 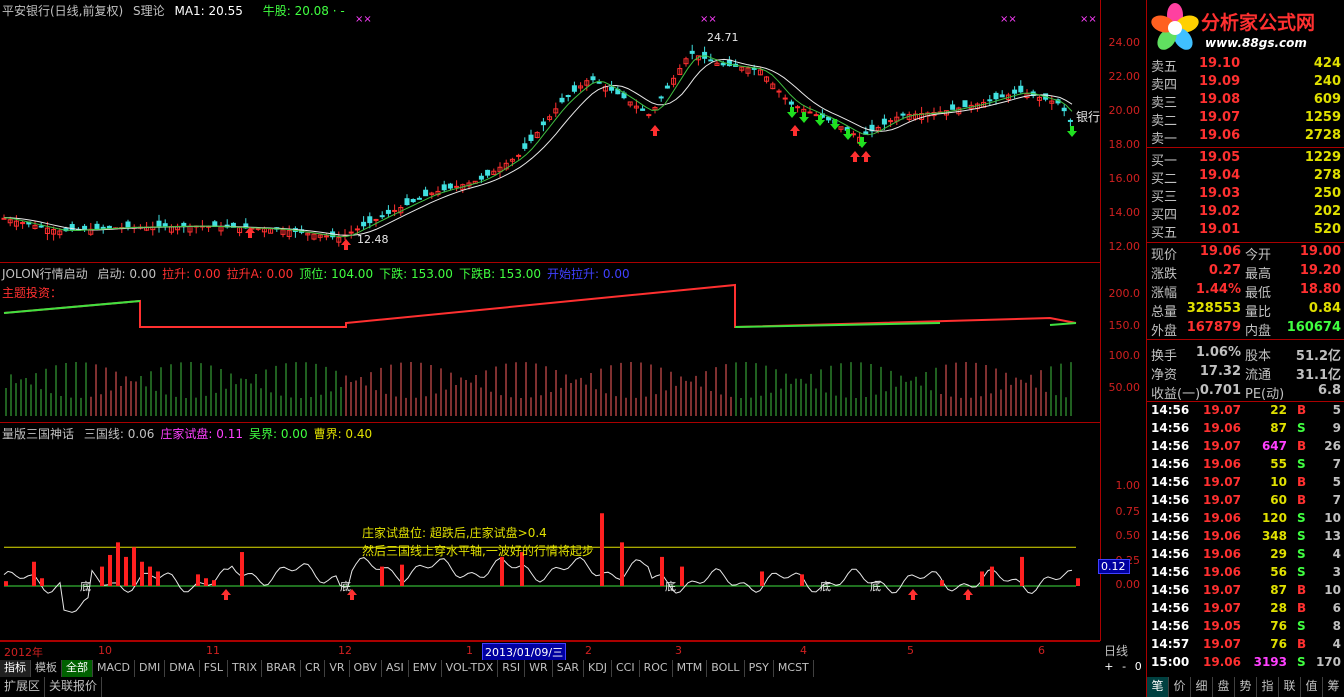 I want to click on indicator-tab: SAR, so click(x=569, y=668).